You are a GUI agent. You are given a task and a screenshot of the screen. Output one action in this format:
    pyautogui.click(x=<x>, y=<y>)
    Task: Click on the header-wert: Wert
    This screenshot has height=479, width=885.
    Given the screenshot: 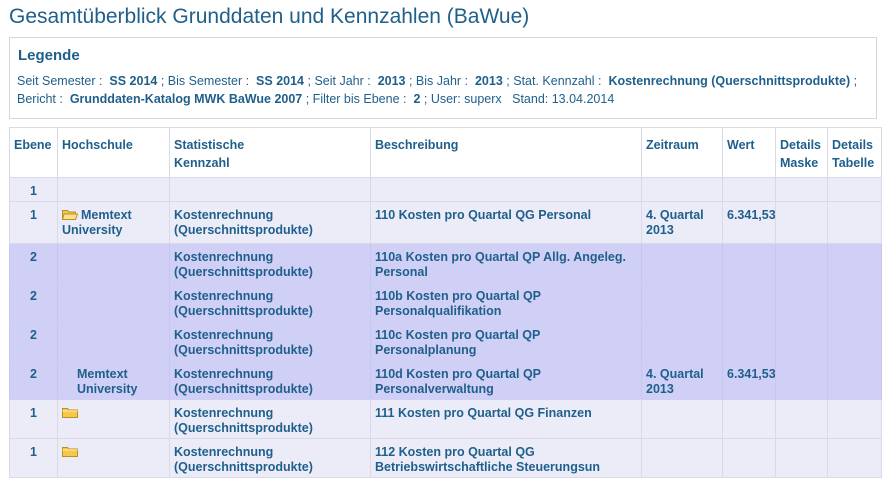 What is the action you would take?
    pyautogui.click(x=749, y=152)
    